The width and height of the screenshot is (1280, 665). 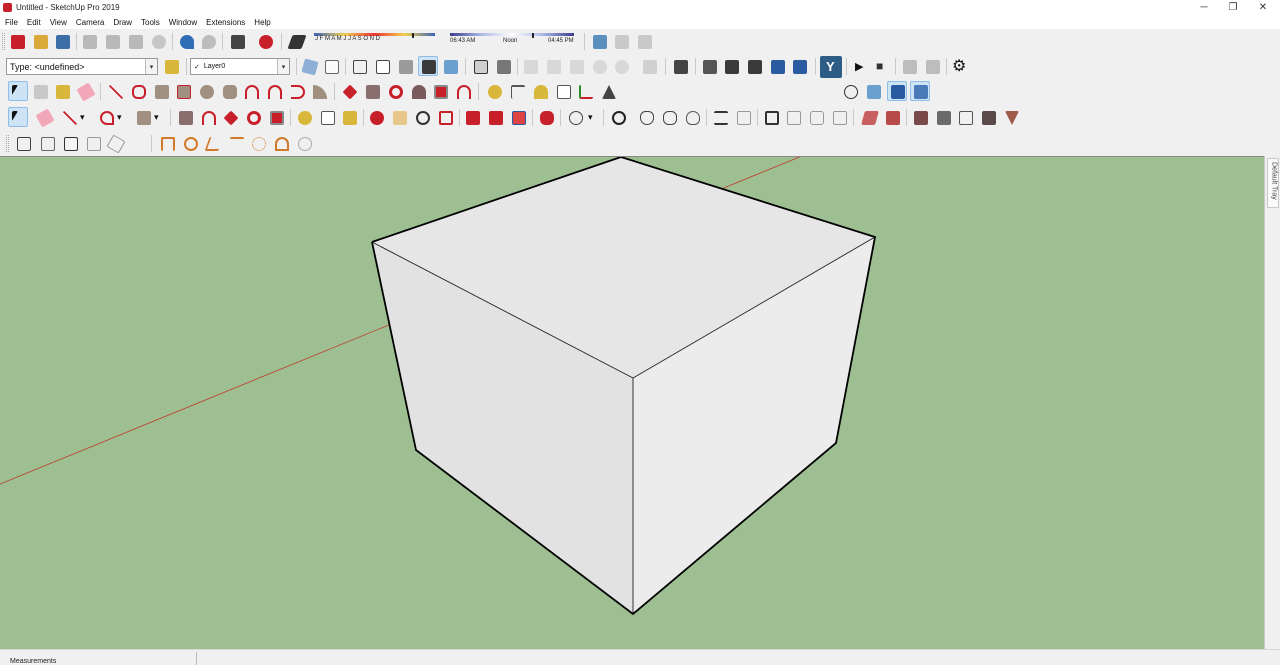 I want to click on cube-button, so click(x=71, y=144).